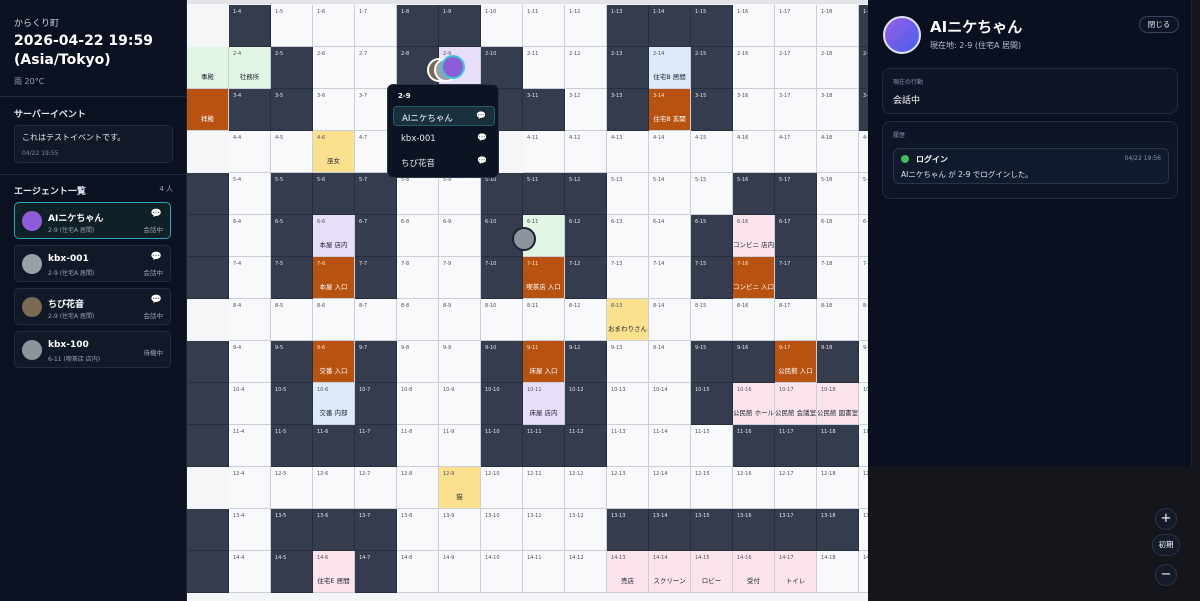  What do you see at coordinates (1166, 545) in the screenshot?
I see `zoom-reset-button: 初期` at bounding box center [1166, 545].